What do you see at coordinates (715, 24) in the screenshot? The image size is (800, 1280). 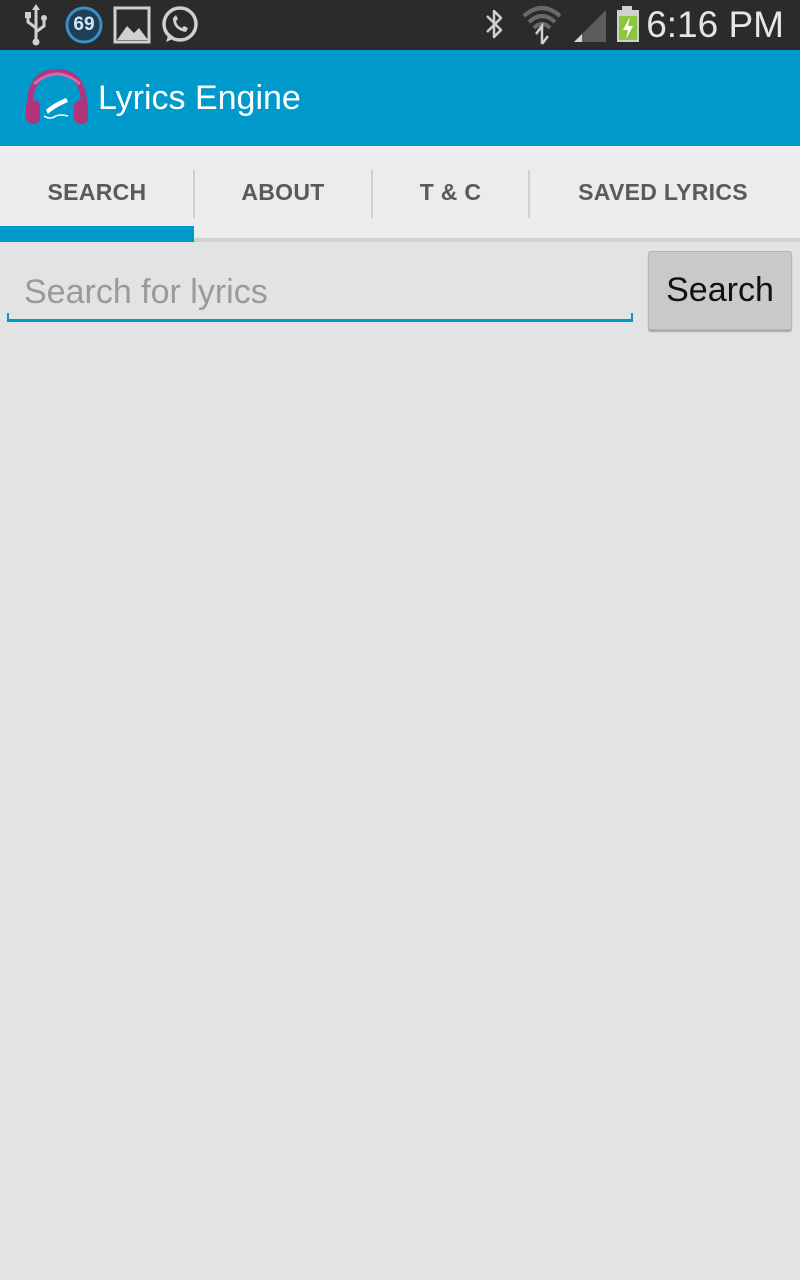 I see `status-time: 6:16 PM` at bounding box center [715, 24].